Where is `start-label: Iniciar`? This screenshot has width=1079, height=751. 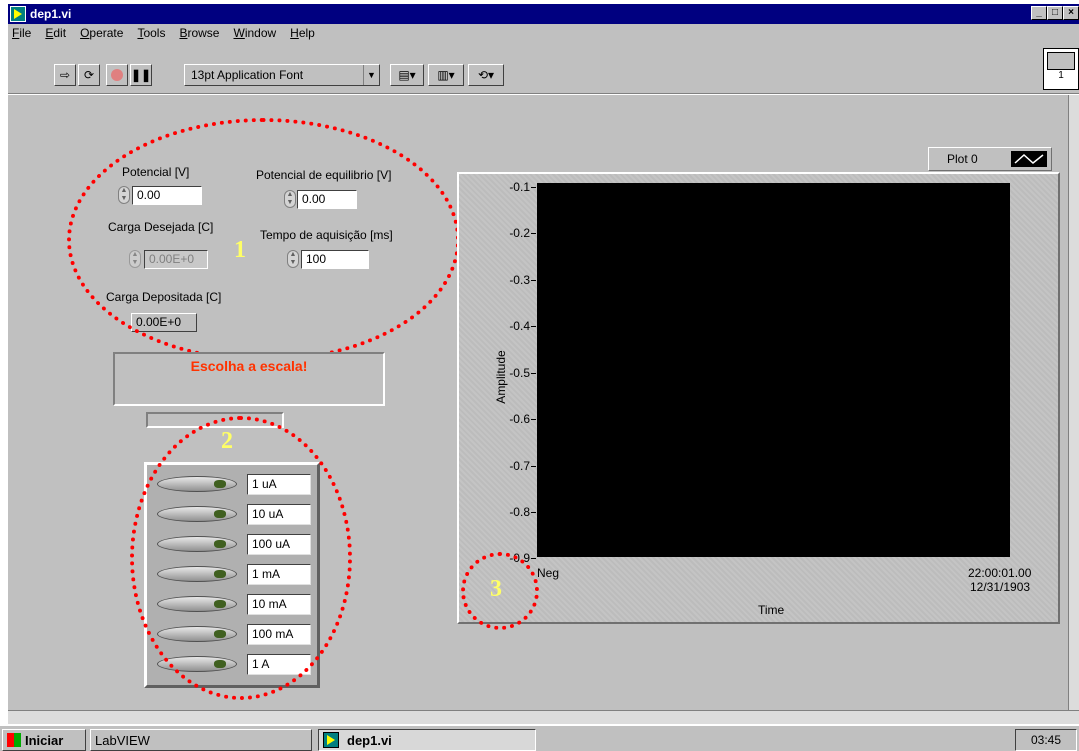
start-label: Iniciar is located at coordinates (44, 740).